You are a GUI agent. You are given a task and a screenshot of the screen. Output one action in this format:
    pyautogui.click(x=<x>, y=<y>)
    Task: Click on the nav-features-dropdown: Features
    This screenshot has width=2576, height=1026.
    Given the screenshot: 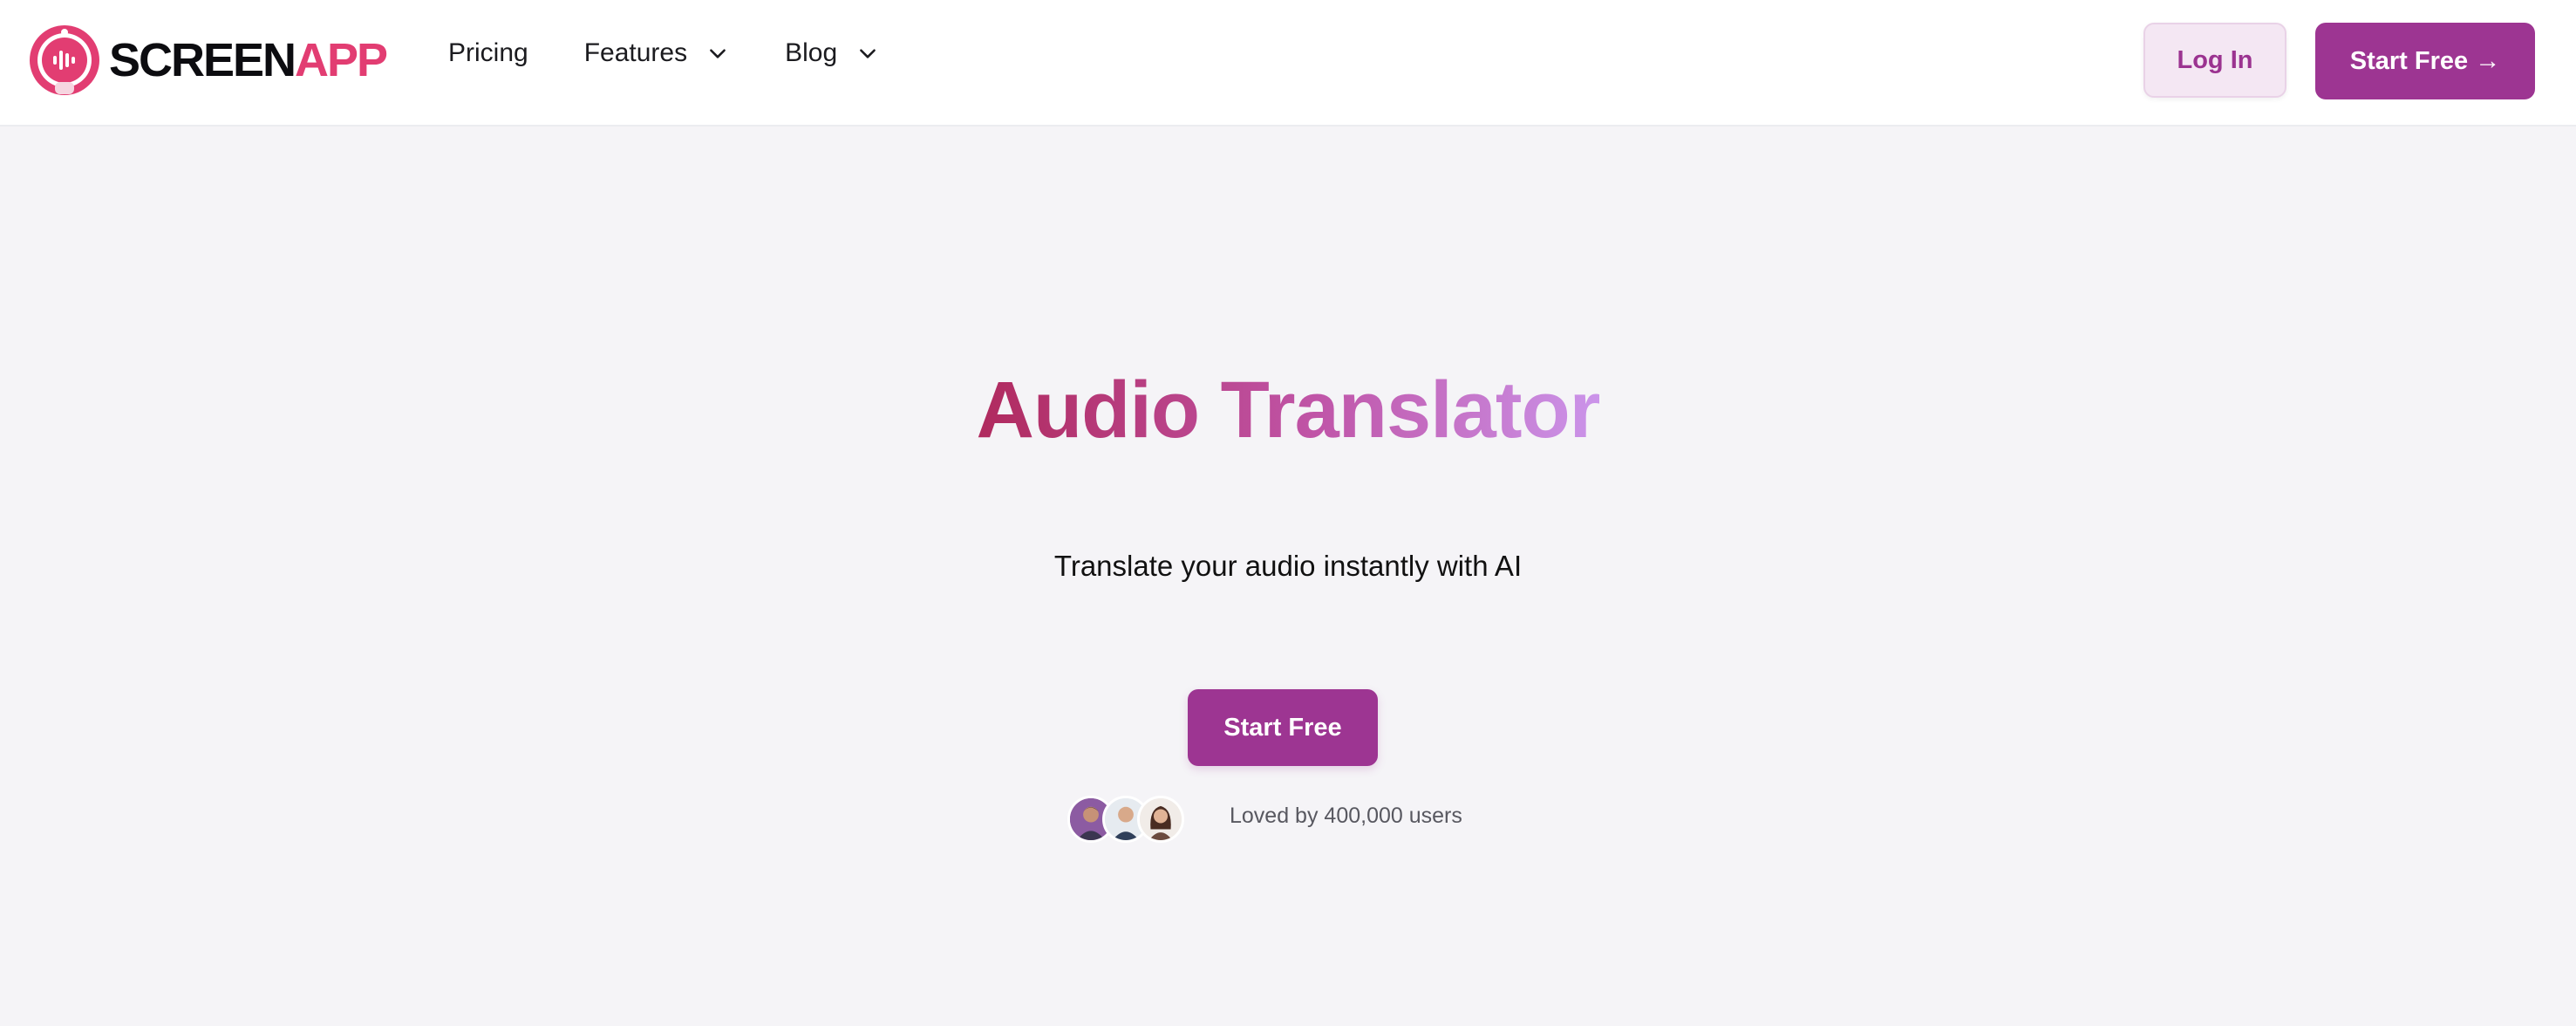 What is the action you would take?
    pyautogui.click(x=657, y=53)
    